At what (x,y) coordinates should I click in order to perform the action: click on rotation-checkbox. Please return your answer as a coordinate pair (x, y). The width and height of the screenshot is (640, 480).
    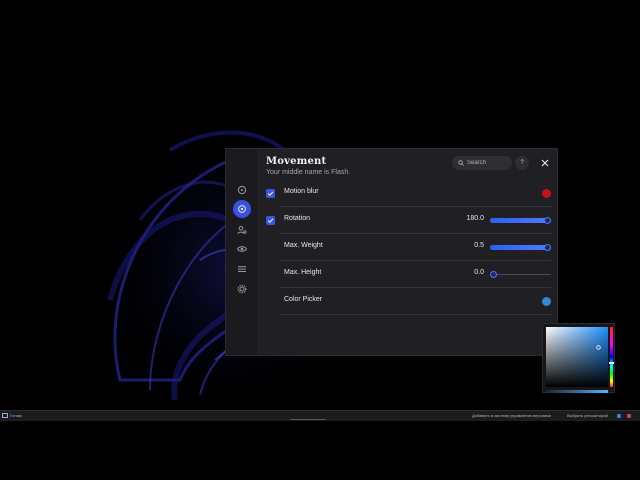
    Looking at the image, I should click on (270, 220).